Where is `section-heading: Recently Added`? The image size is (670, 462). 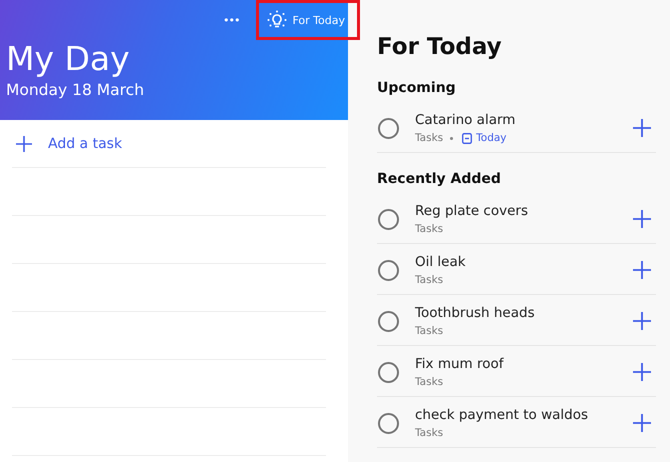
section-heading: Recently Added is located at coordinates (439, 179).